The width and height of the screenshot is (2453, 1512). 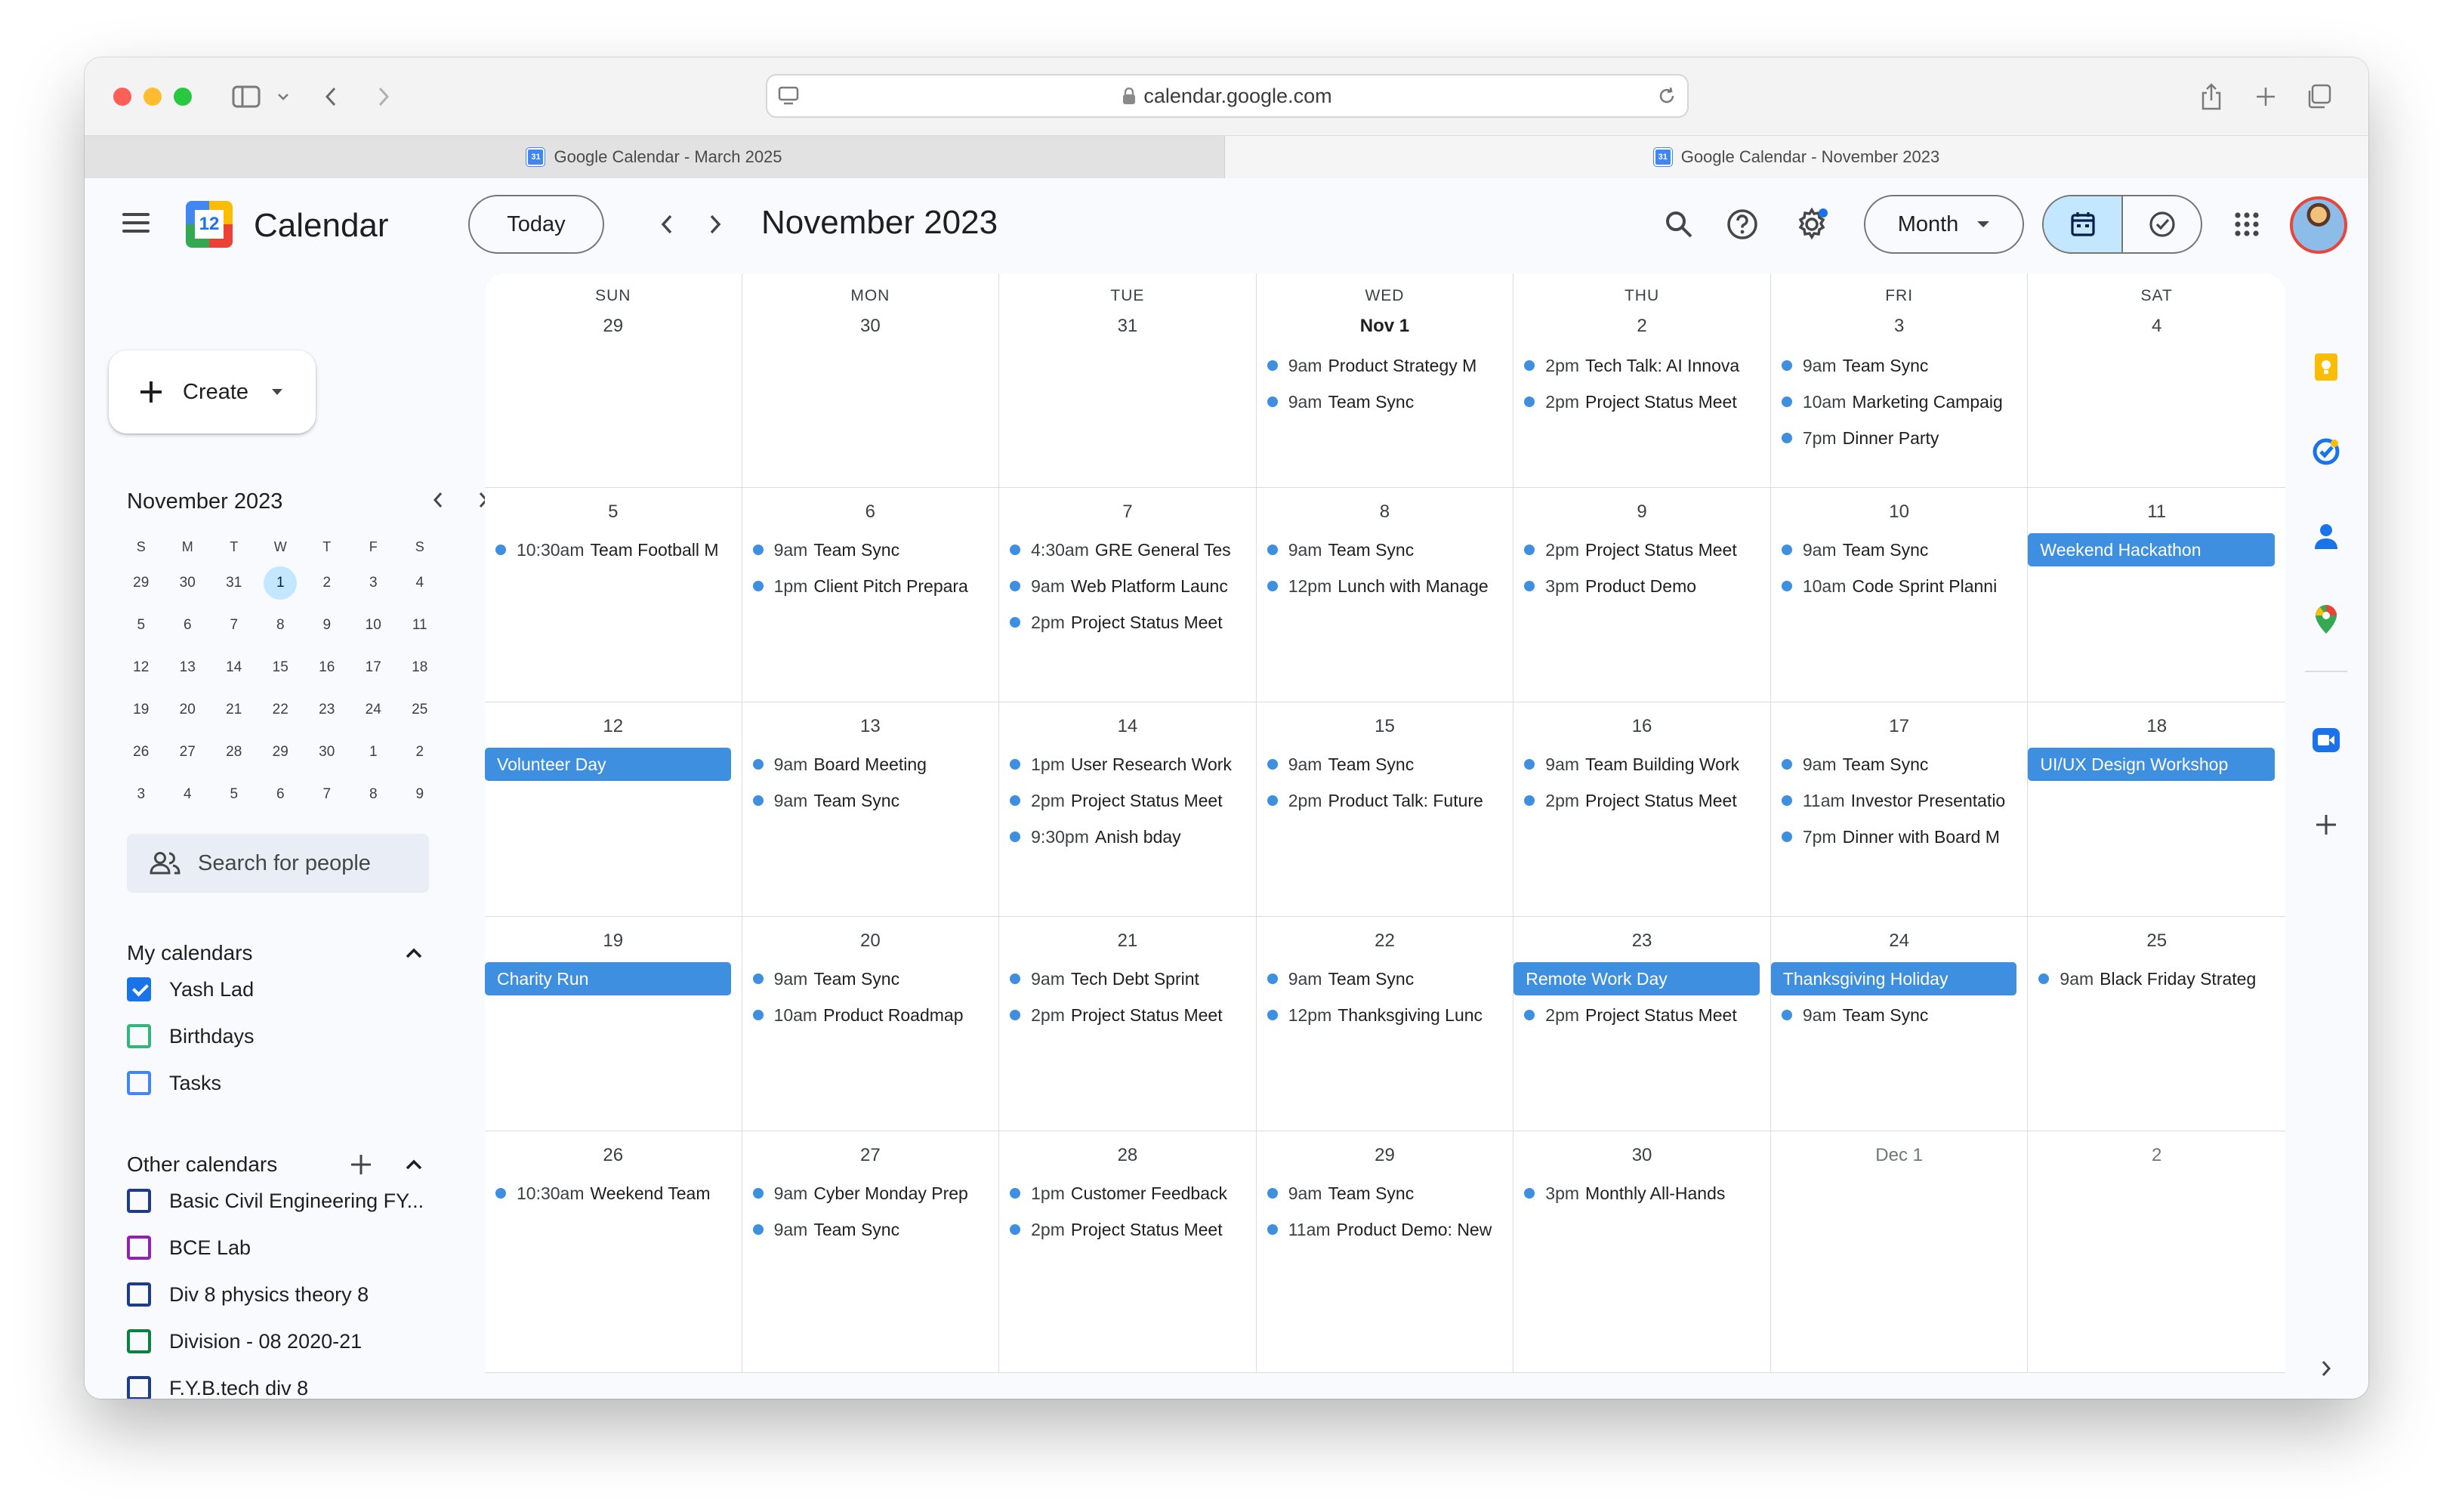 I want to click on mini-day: 24, so click(x=373, y=710).